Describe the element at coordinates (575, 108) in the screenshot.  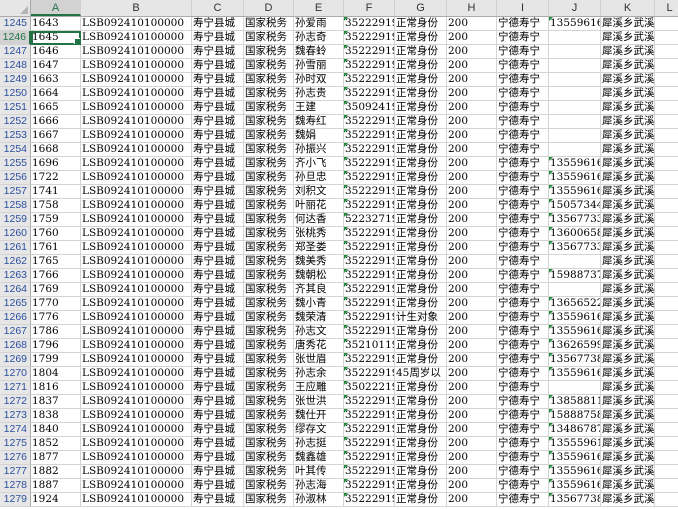
I see `cell-j` at that location.